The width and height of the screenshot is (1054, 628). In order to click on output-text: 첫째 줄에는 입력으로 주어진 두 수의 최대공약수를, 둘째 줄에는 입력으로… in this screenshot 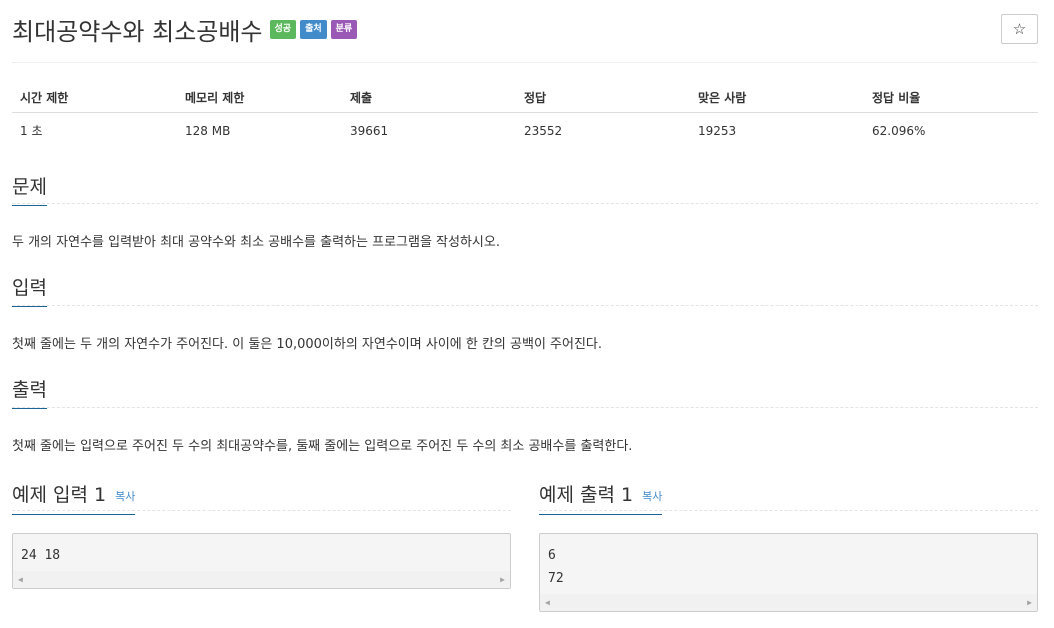, I will do `click(322, 446)`.